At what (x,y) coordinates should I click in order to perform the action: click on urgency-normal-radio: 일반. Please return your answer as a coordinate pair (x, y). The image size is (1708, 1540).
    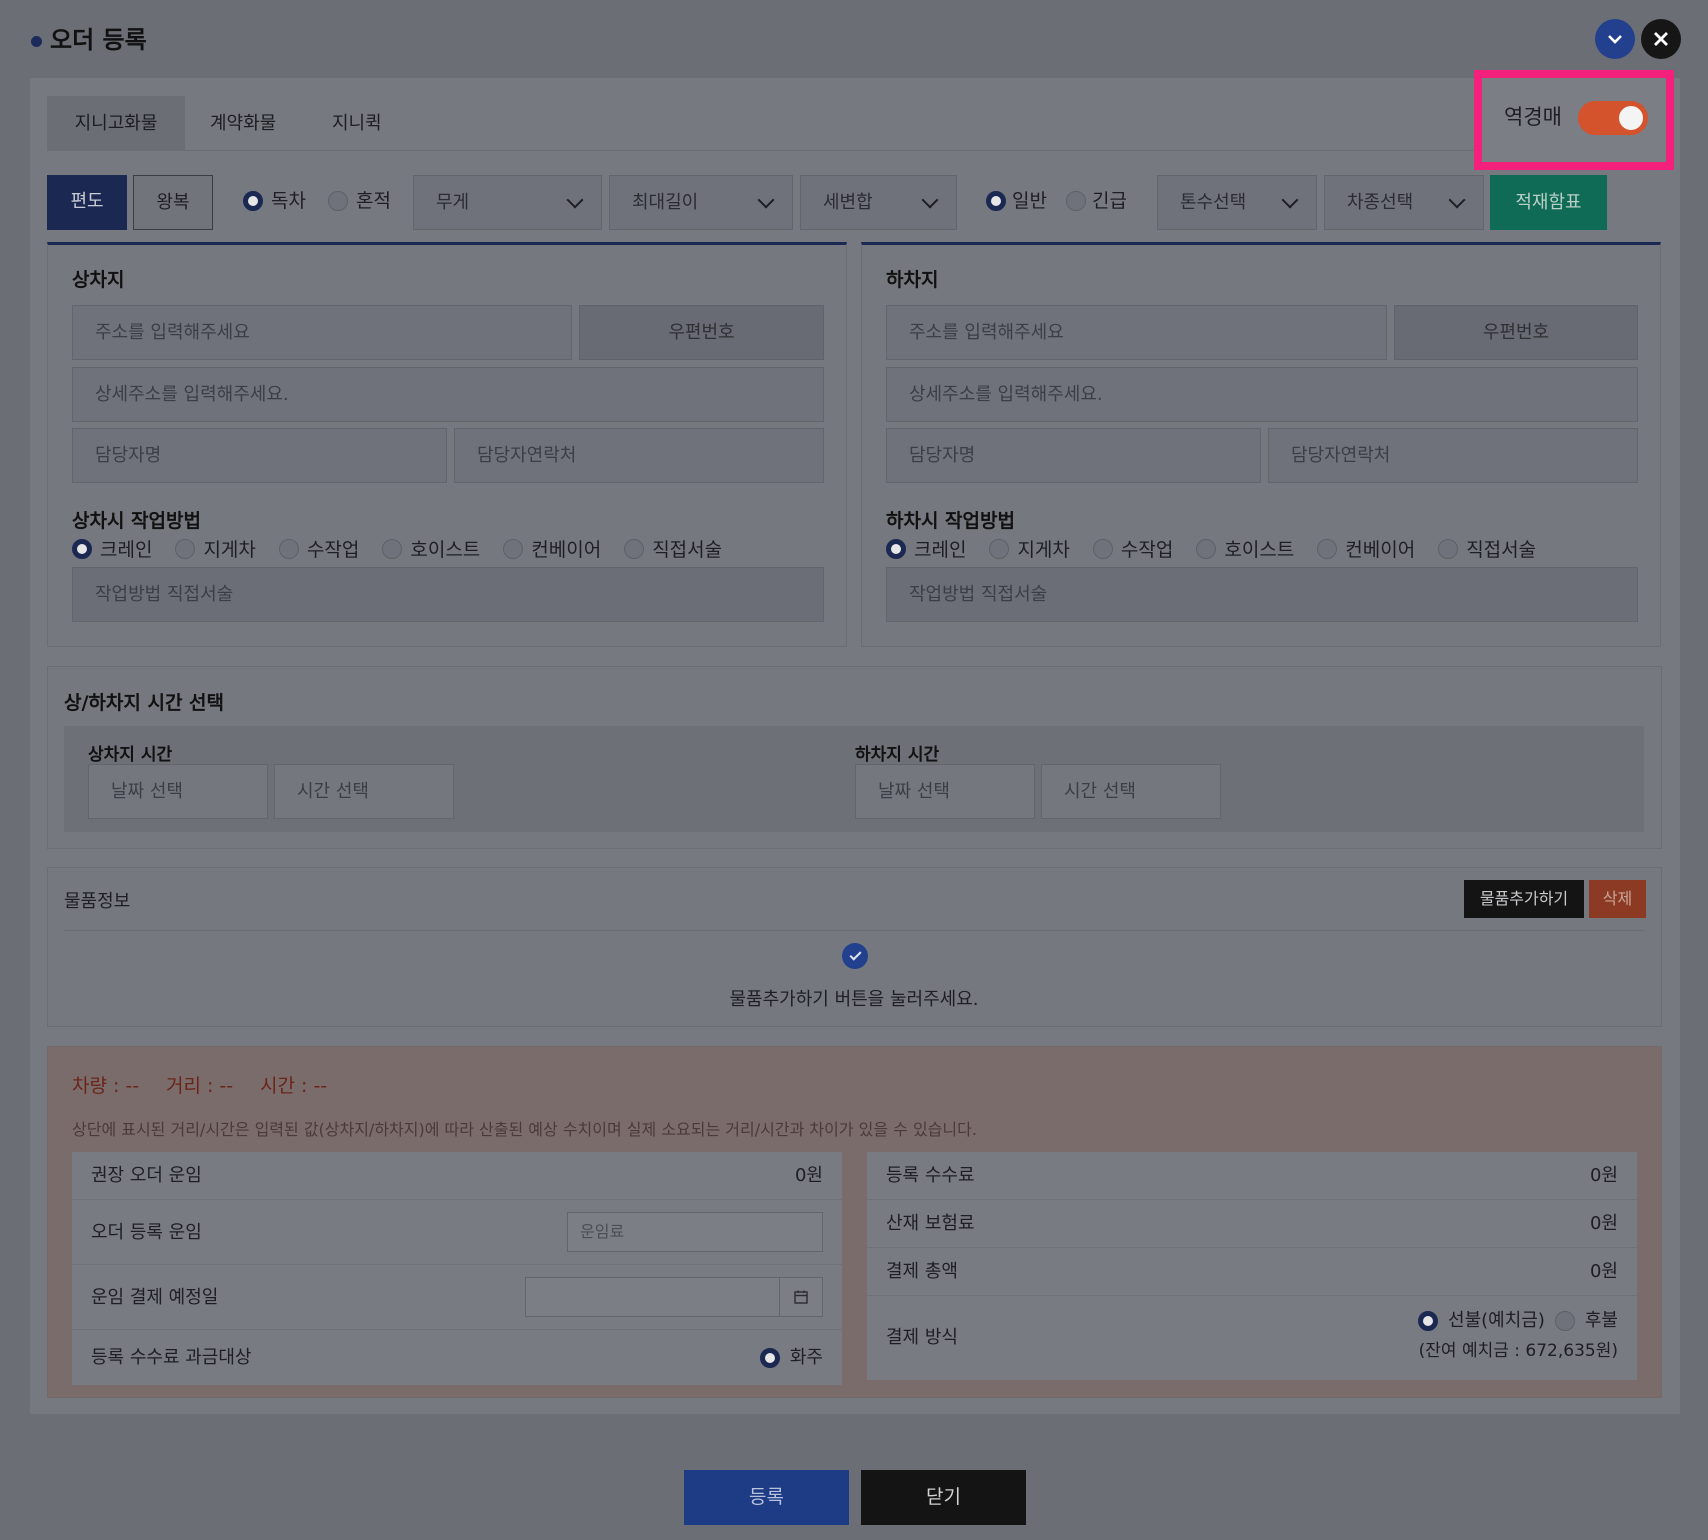
    Looking at the image, I should click on (1016, 201).